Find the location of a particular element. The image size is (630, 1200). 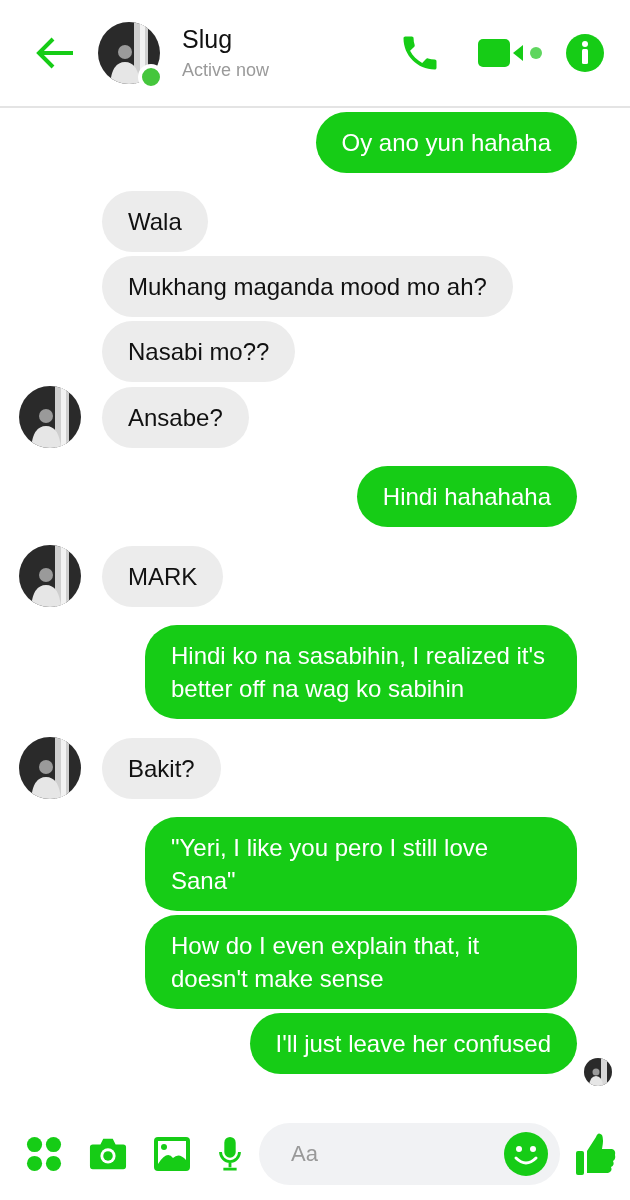

message-bubble: Hindi ko na sasabihin, I realized it's better off na wag ko sabihin is located at coordinates (361, 672).